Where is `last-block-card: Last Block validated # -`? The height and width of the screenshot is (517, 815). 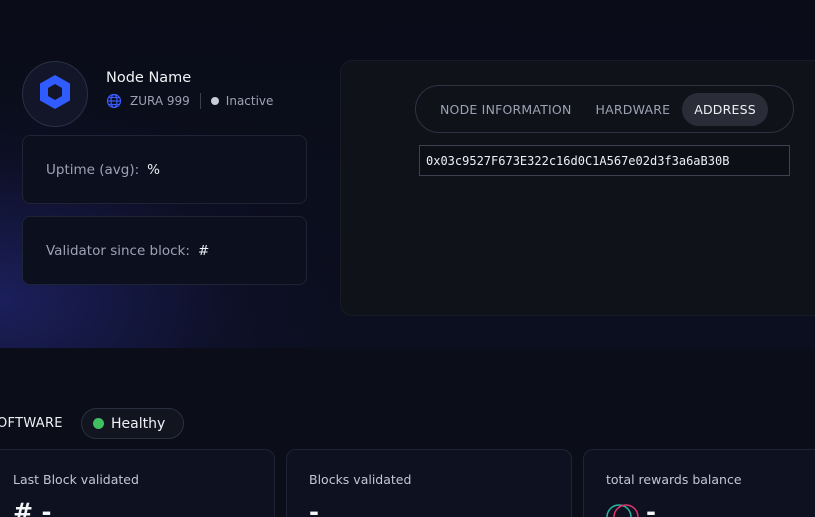 last-block-card: Last Block validated # - is located at coordinates (137, 483).